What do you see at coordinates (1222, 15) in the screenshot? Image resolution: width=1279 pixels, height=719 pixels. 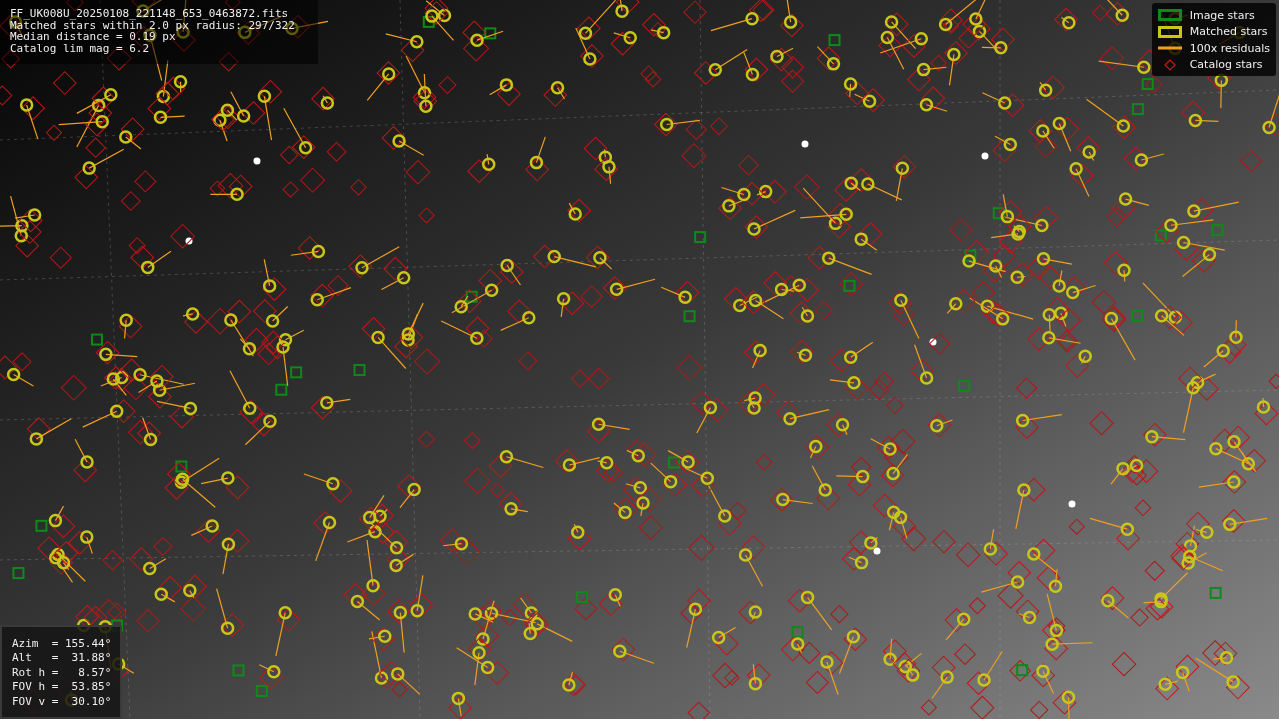 I see `legend-label: Image stars` at bounding box center [1222, 15].